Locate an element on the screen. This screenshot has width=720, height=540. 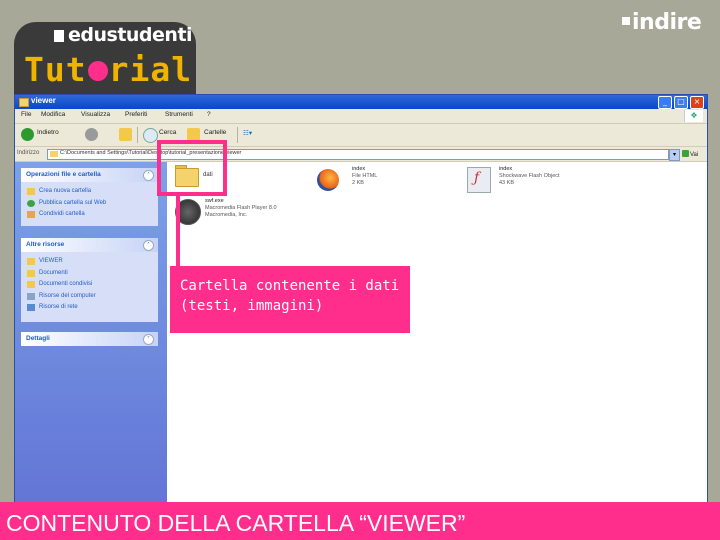
maximize-button: □ is located at coordinates (681, 102).